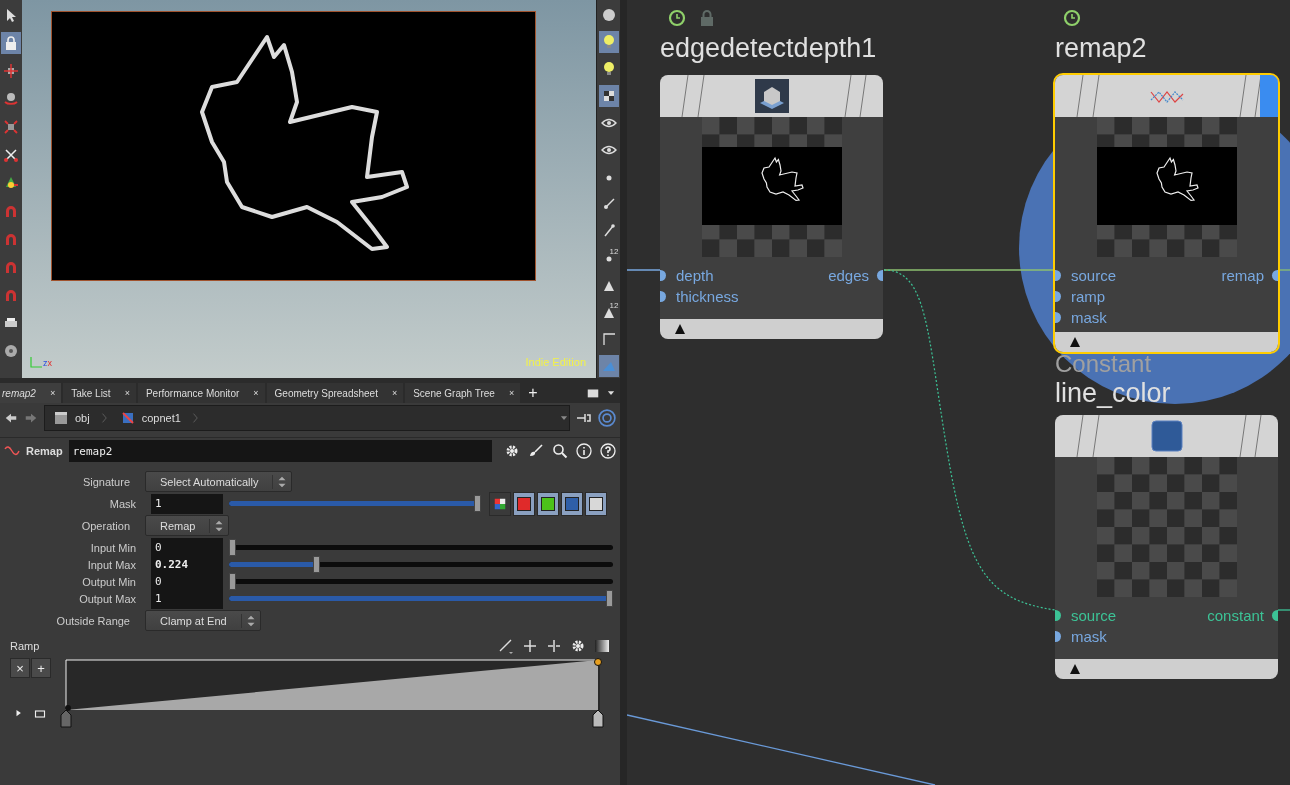  I want to click on color-swatch-icon, so click(1166, 436).